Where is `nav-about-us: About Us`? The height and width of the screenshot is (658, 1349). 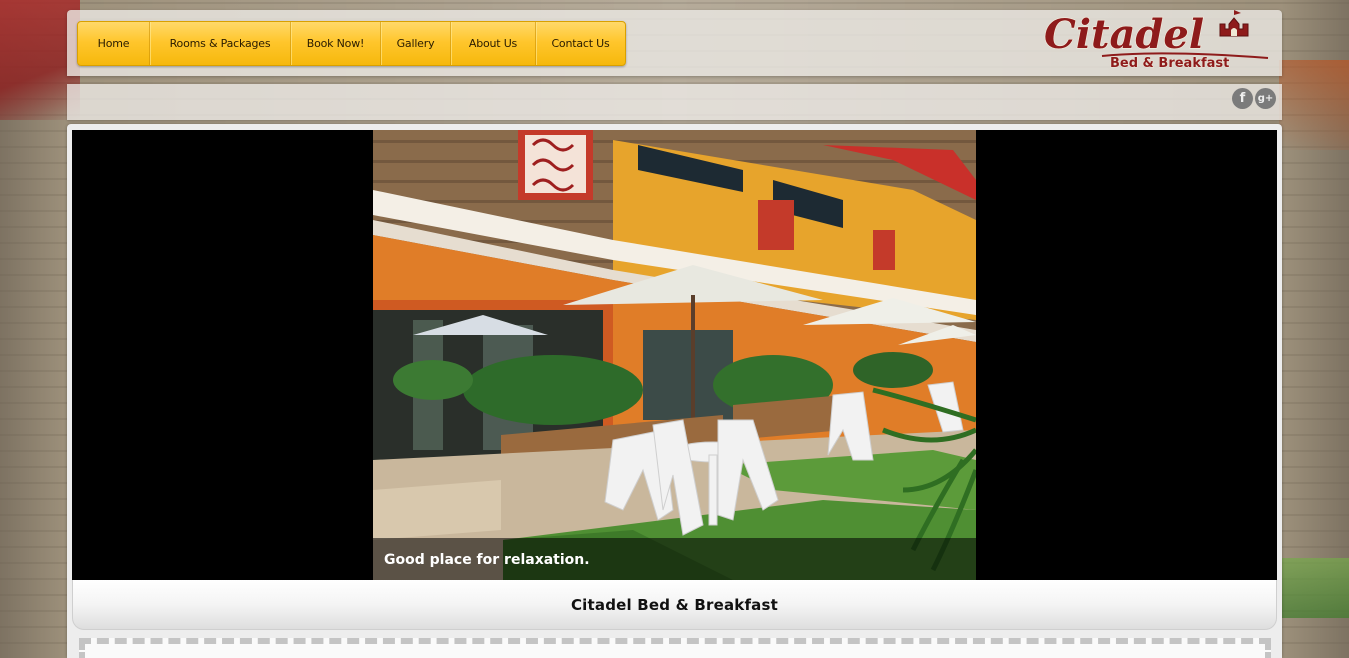 nav-about-us: About Us is located at coordinates (493, 43).